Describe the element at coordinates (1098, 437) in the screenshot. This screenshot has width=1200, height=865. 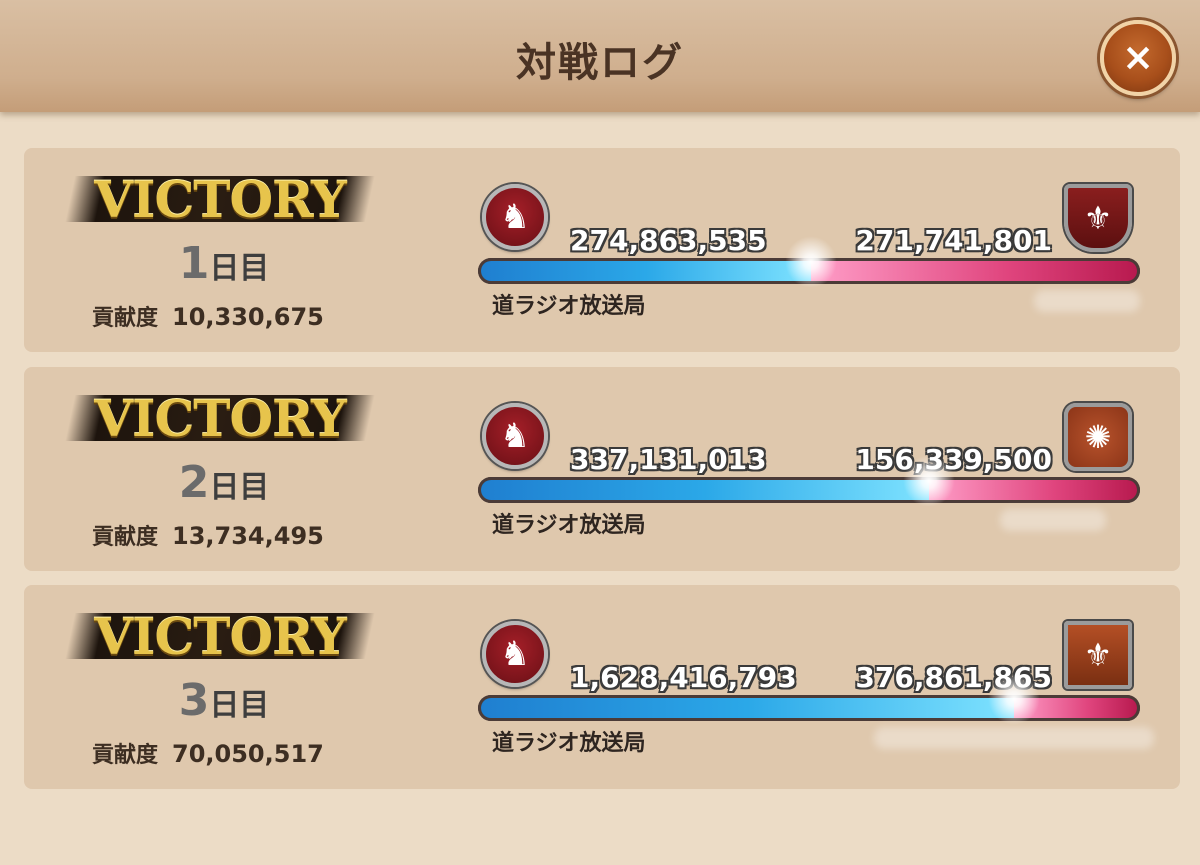
I see `tree-emblem-icon: ✺` at that location.